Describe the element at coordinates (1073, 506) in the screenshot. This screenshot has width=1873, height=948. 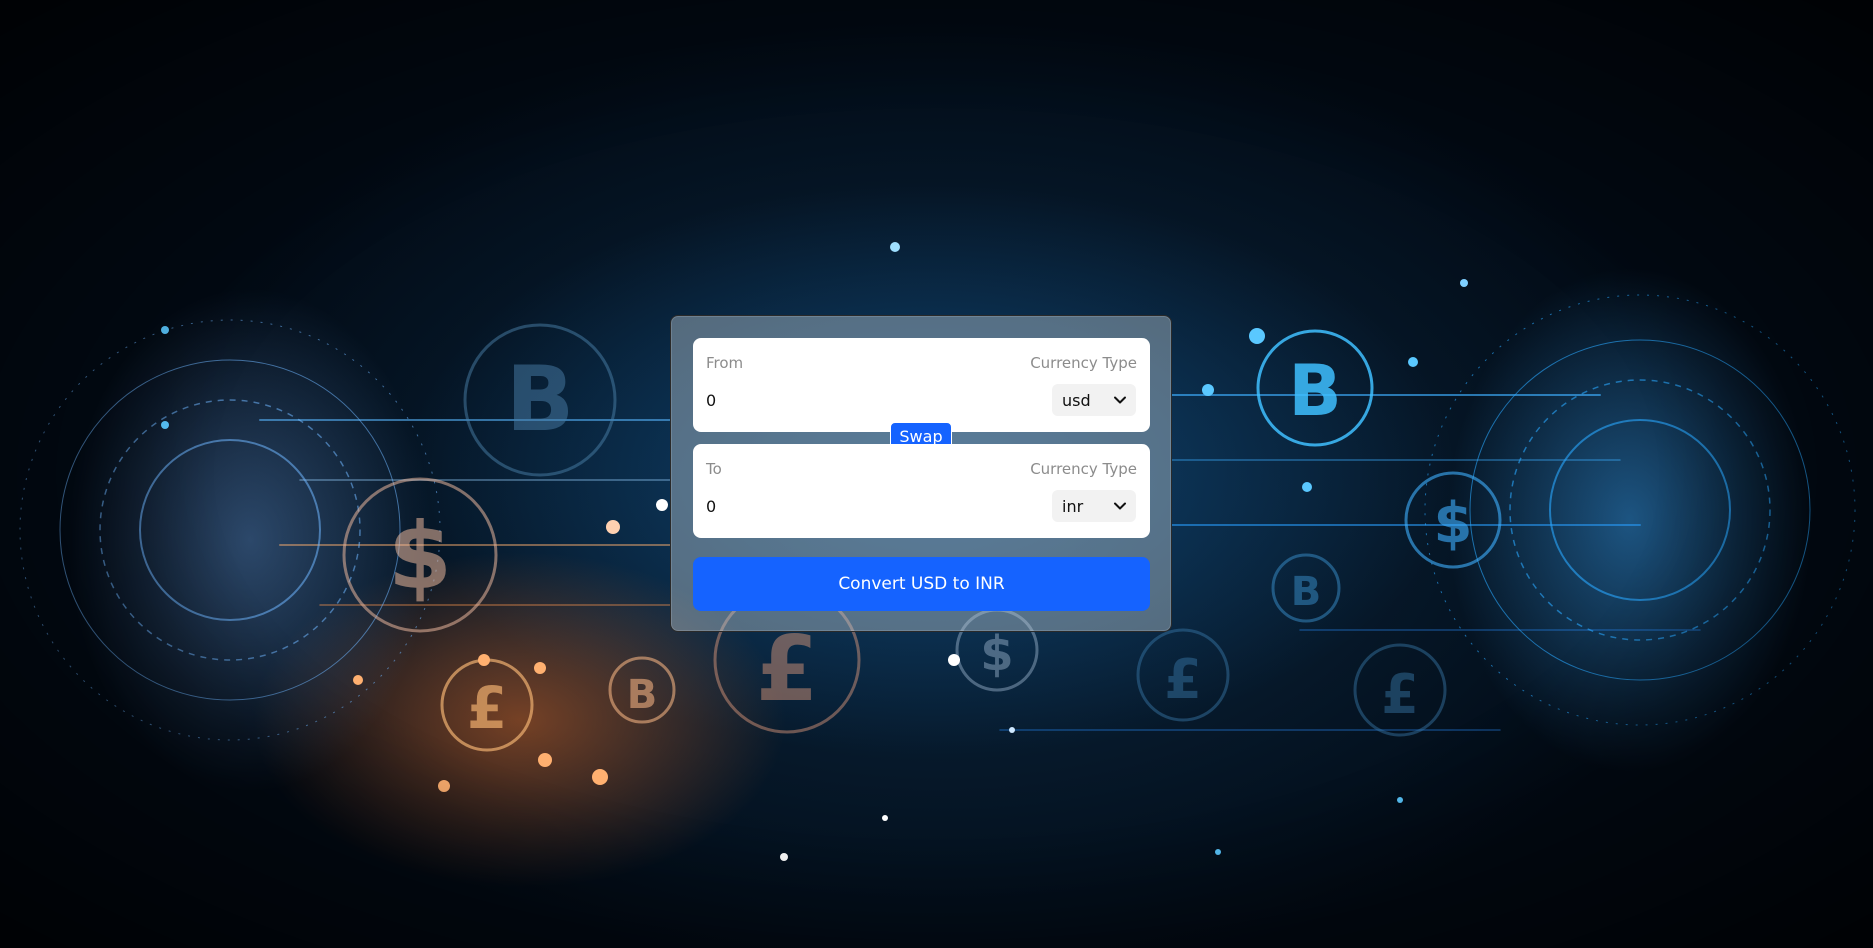
I see `to-currency-value: inr` at that location.